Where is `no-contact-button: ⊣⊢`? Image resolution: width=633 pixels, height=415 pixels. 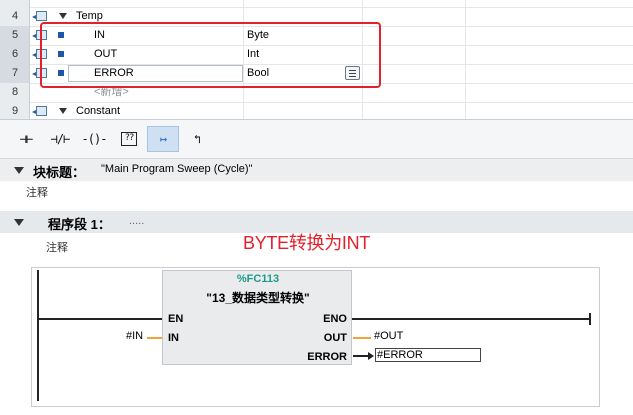 no-contact-button: ⊣⊢ is located at coordinates (26, 139).